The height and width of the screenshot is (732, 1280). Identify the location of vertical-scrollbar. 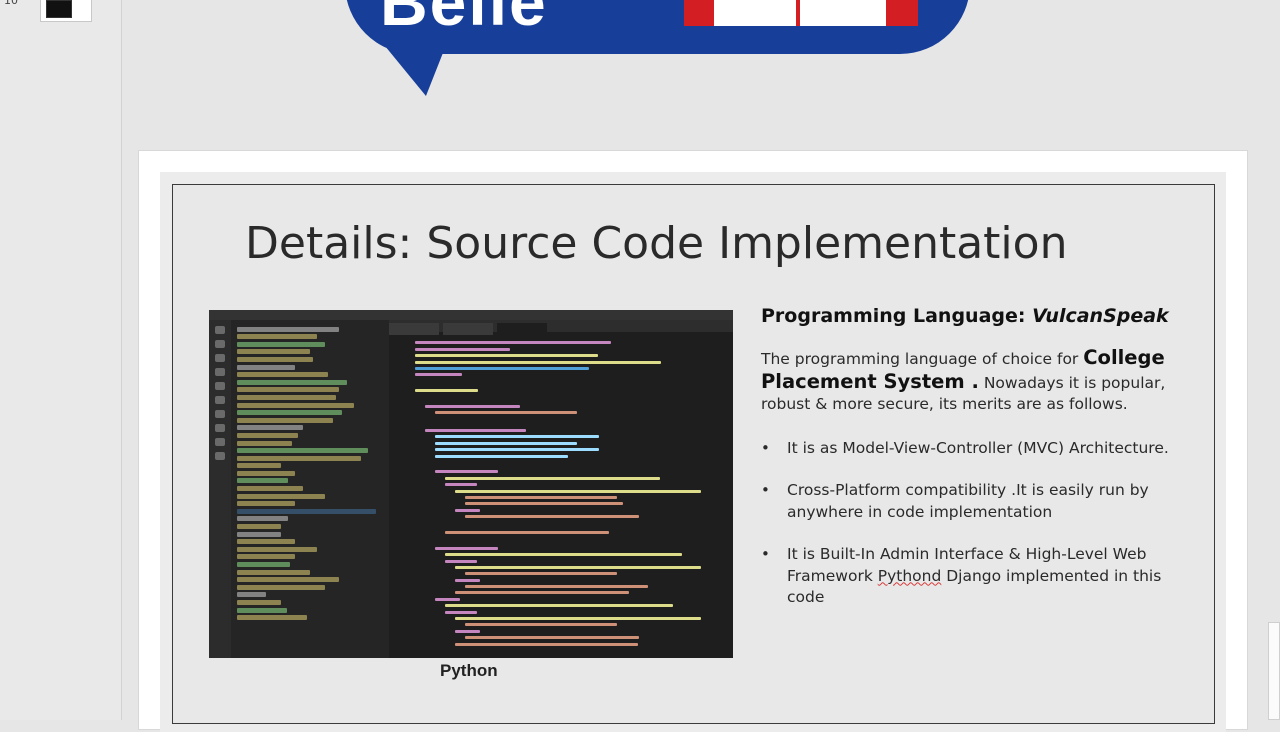
(1273, 360).